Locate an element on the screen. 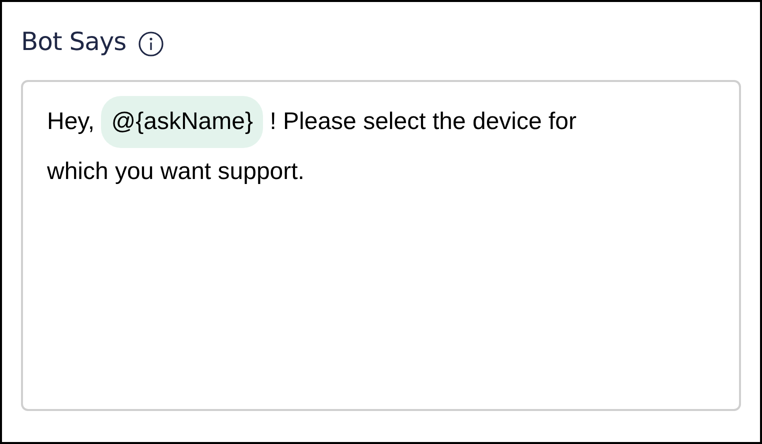 The height and width of the screenshot is (444, 762). message-text: Hey, is located at coordinates (71, 121).